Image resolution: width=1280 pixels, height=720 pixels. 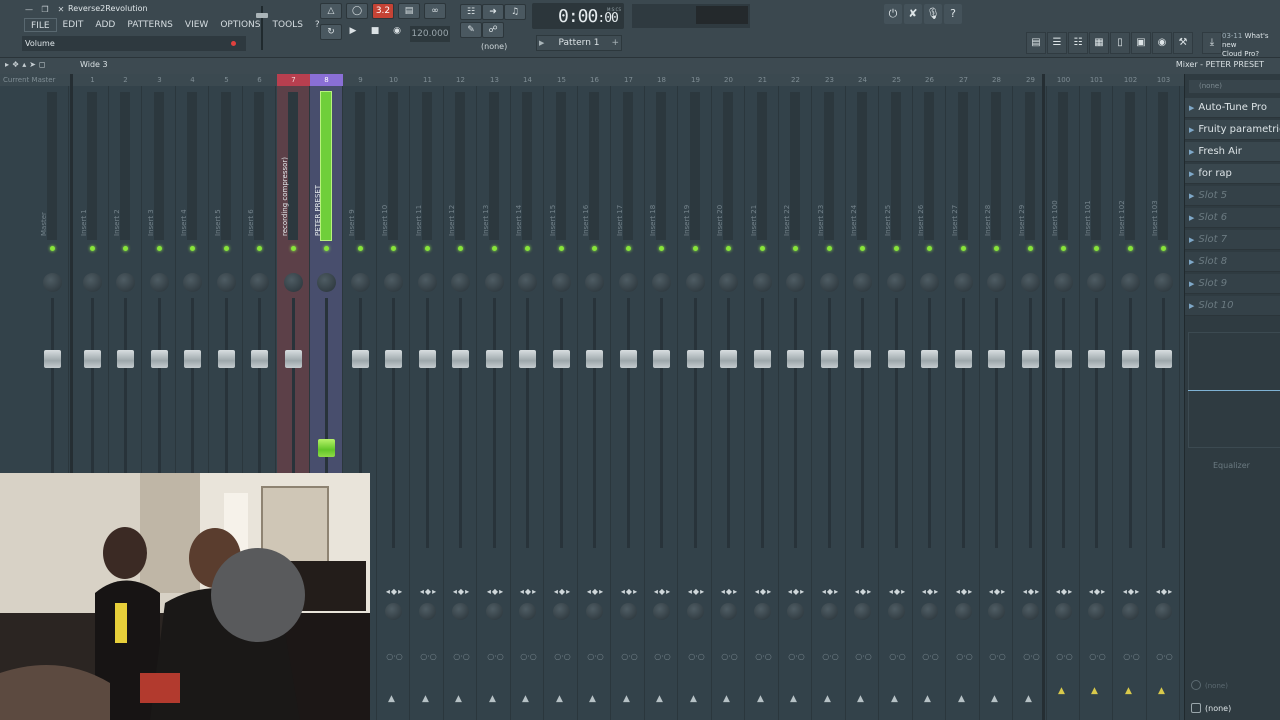 I want to click on channel-name: Insert 26, so click(x=921, y=220).